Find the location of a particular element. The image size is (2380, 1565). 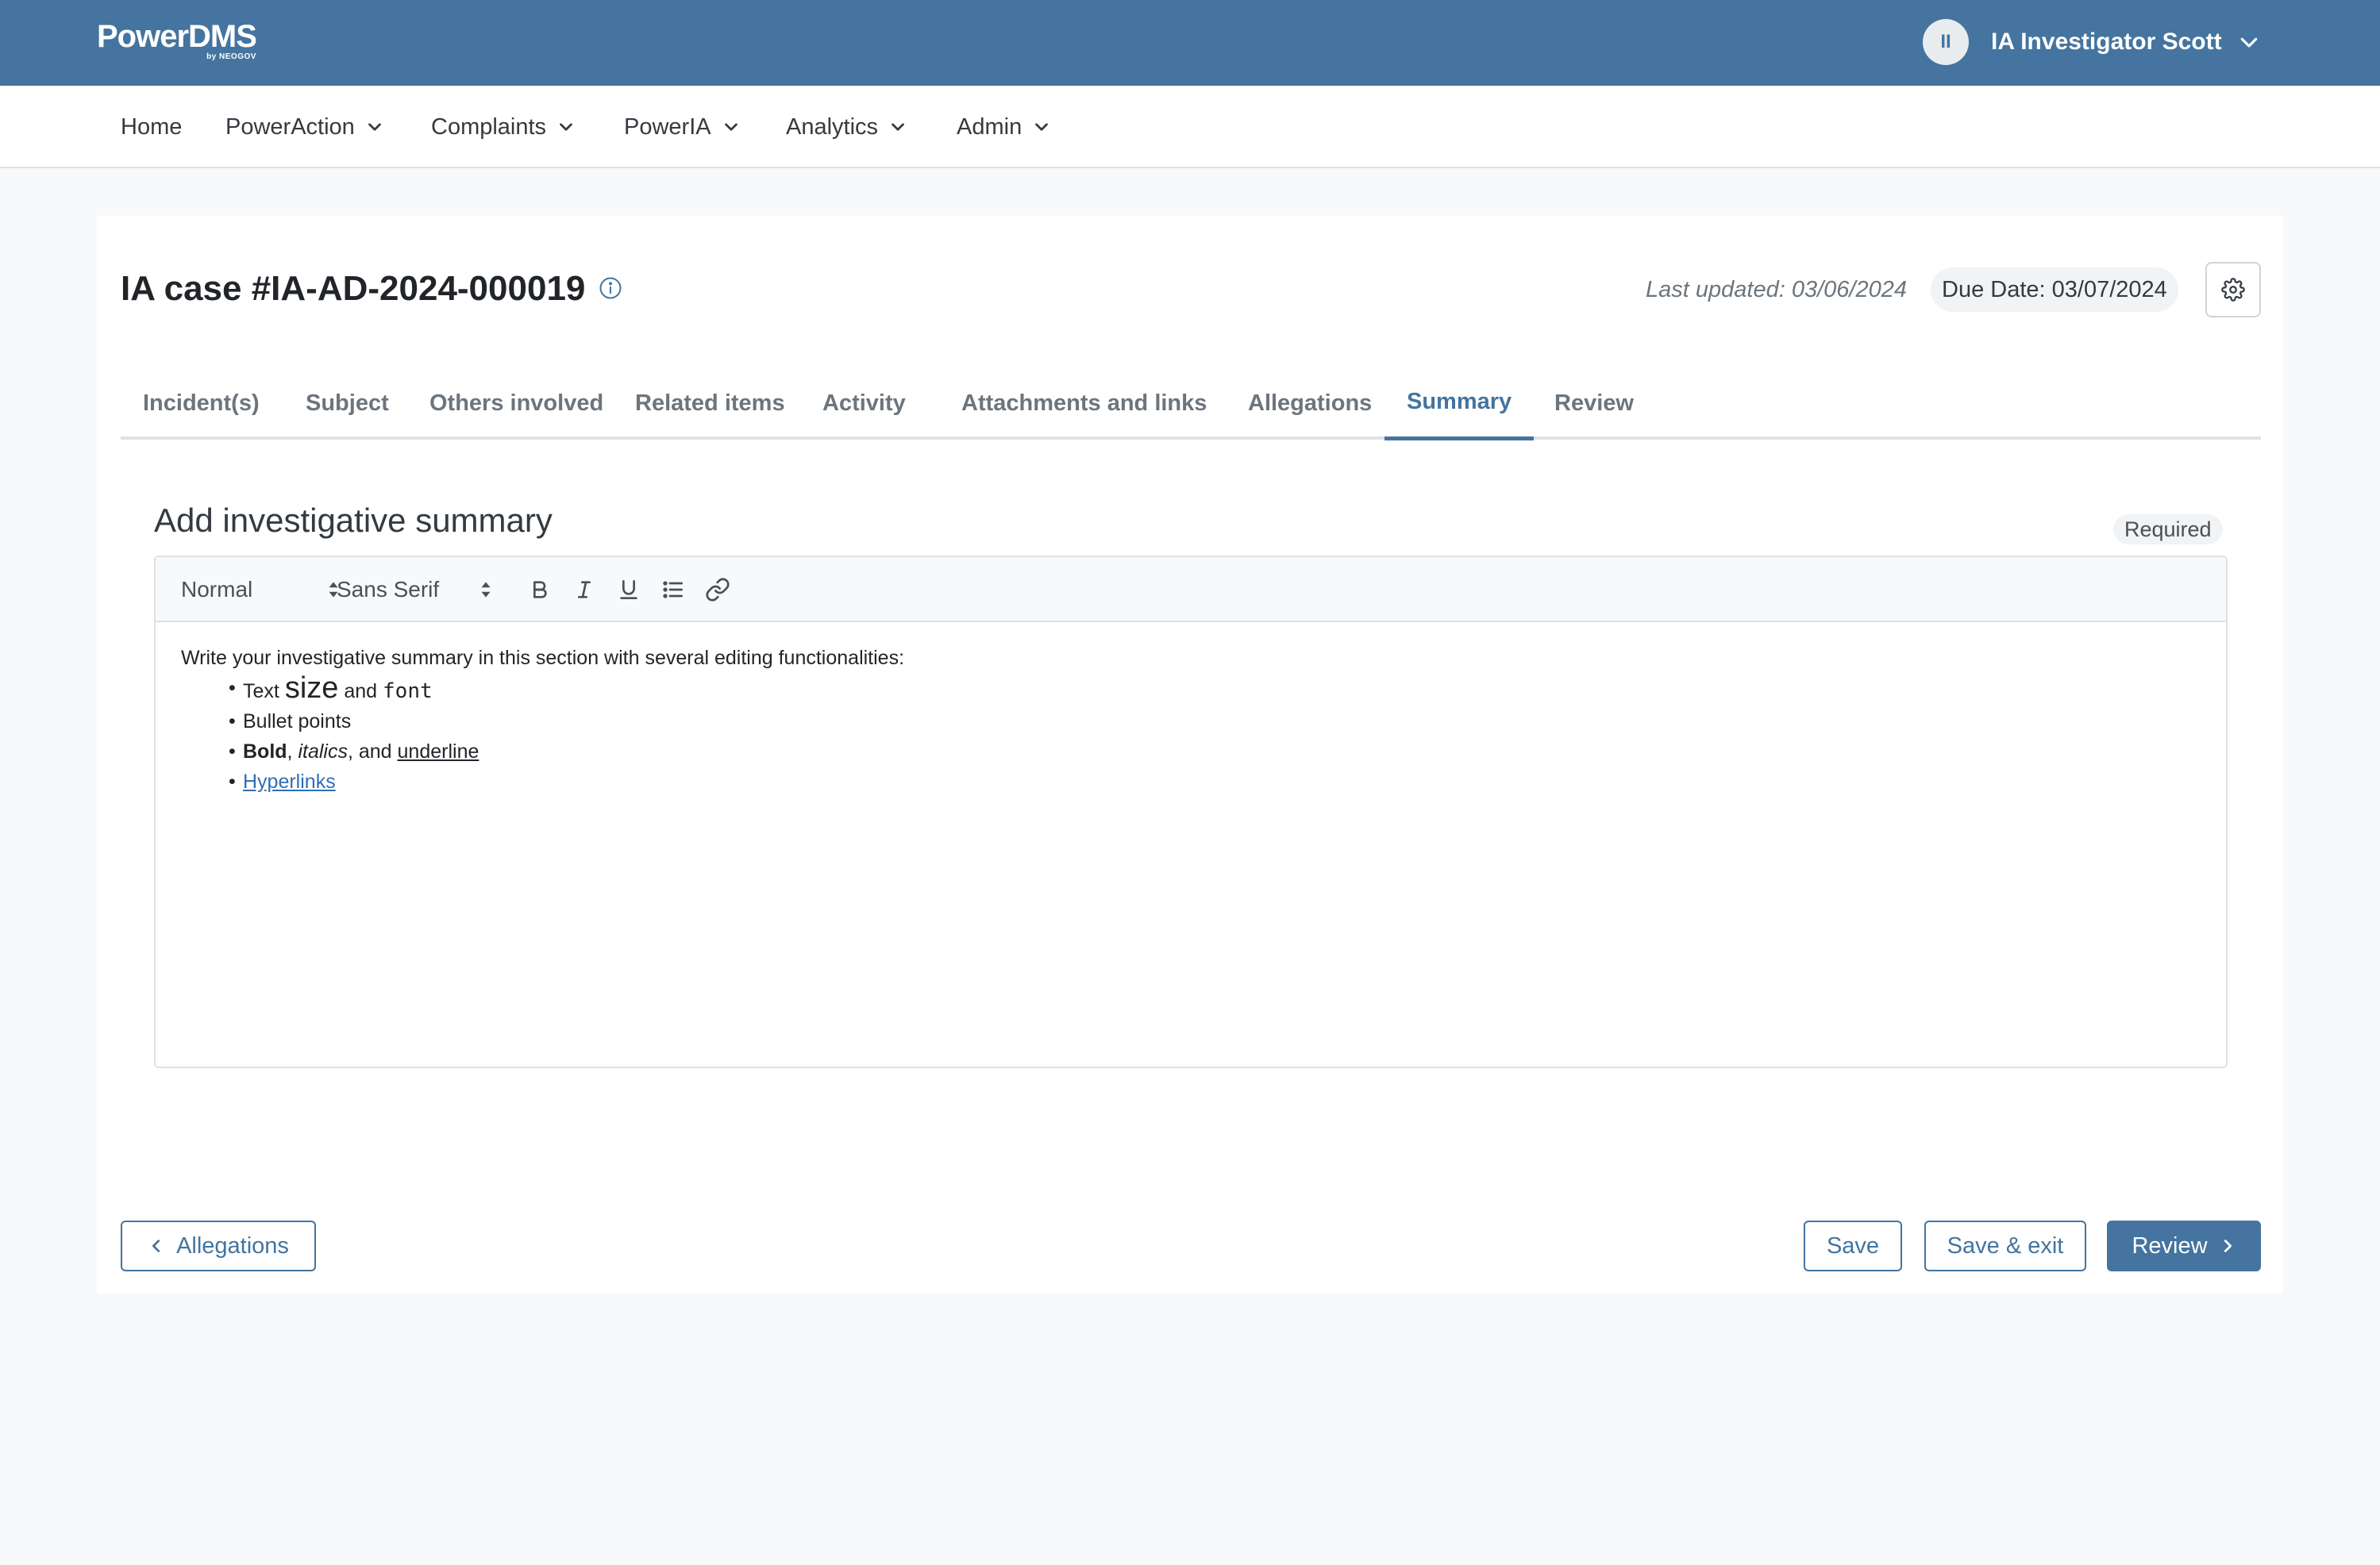

tab-attachments-and-links: Attachments and links is located at coordinates (1084, 404).